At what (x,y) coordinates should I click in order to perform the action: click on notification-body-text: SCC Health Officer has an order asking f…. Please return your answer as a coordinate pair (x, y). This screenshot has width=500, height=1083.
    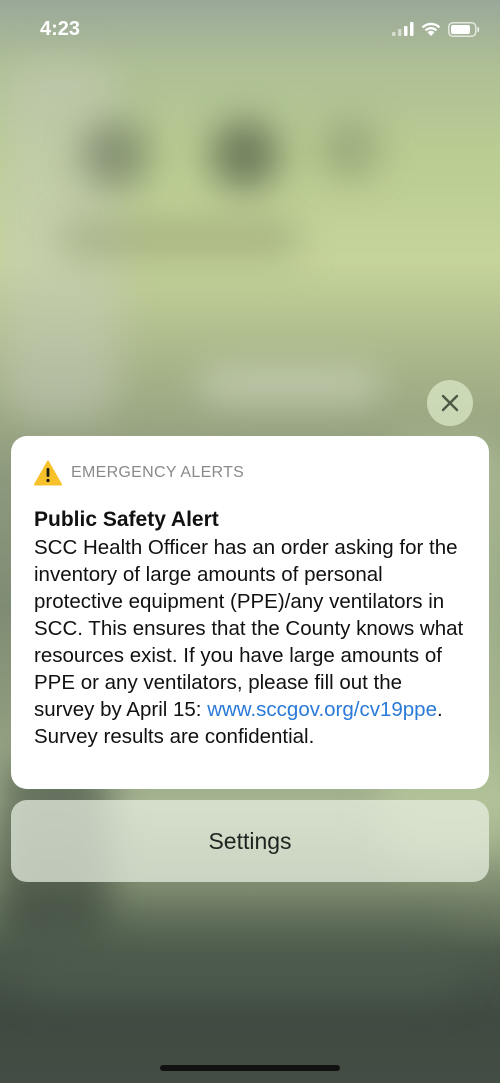
    Looking at the image, I should click on (249, 628).